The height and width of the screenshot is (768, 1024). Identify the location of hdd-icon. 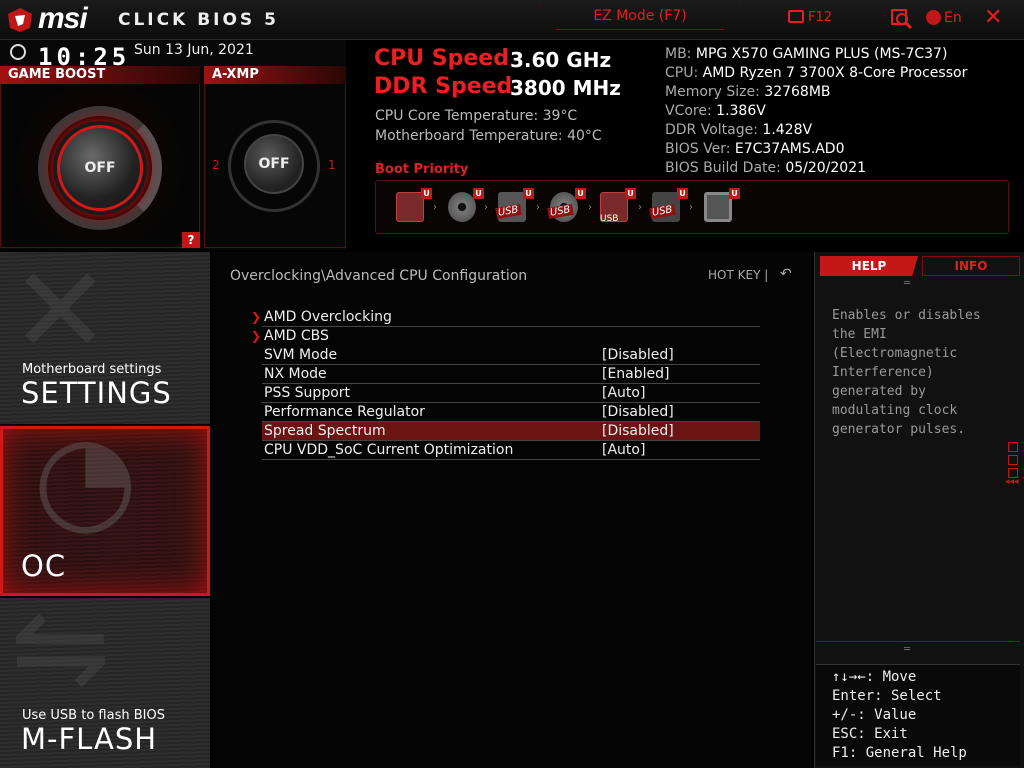
(410, 207).